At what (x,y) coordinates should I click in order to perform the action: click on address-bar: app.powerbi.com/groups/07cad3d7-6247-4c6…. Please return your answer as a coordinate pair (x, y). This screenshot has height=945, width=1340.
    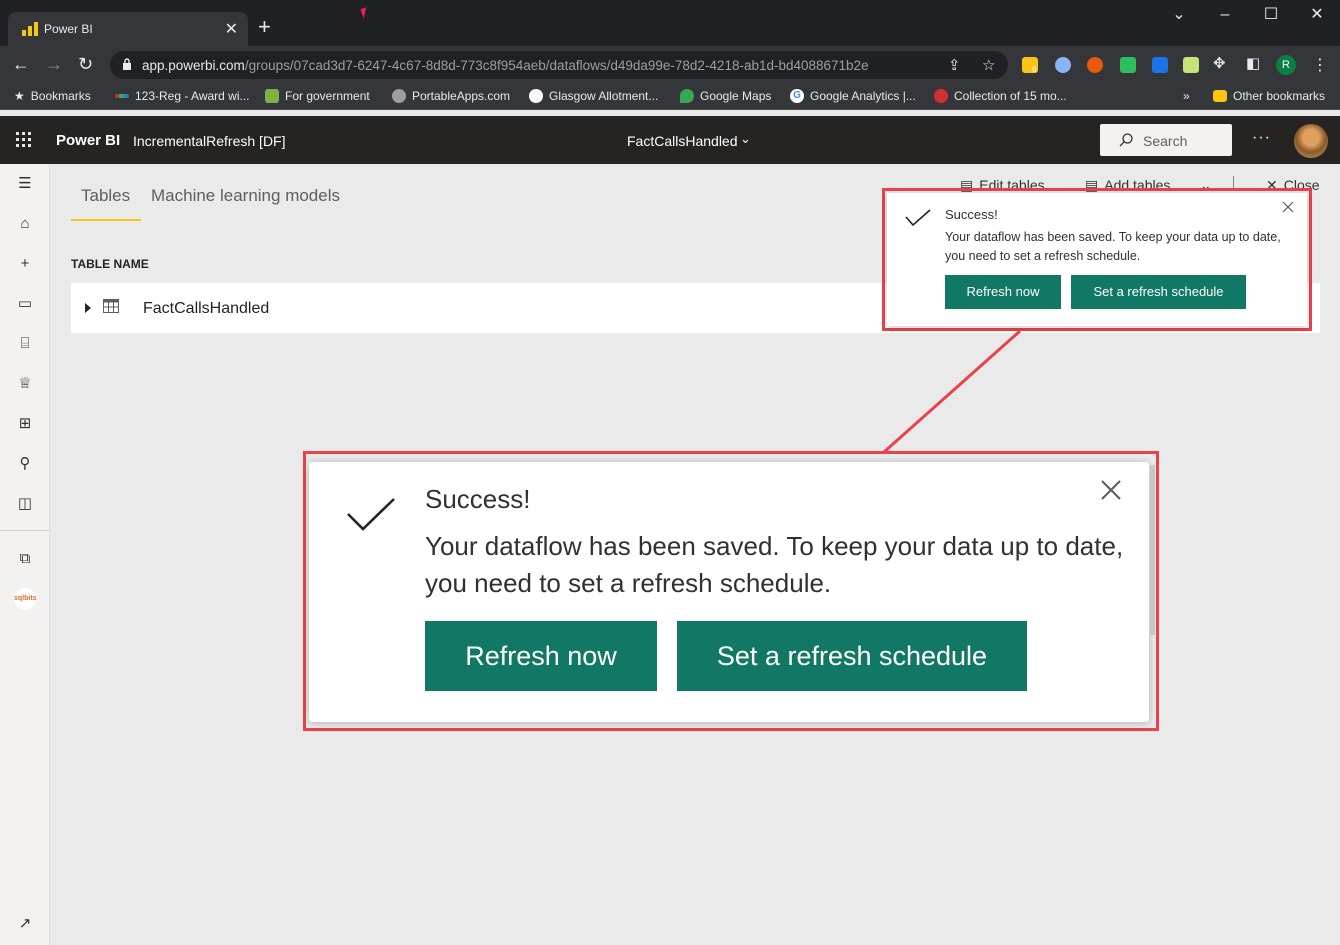
    Looking at the image, I should click on (559, 65).